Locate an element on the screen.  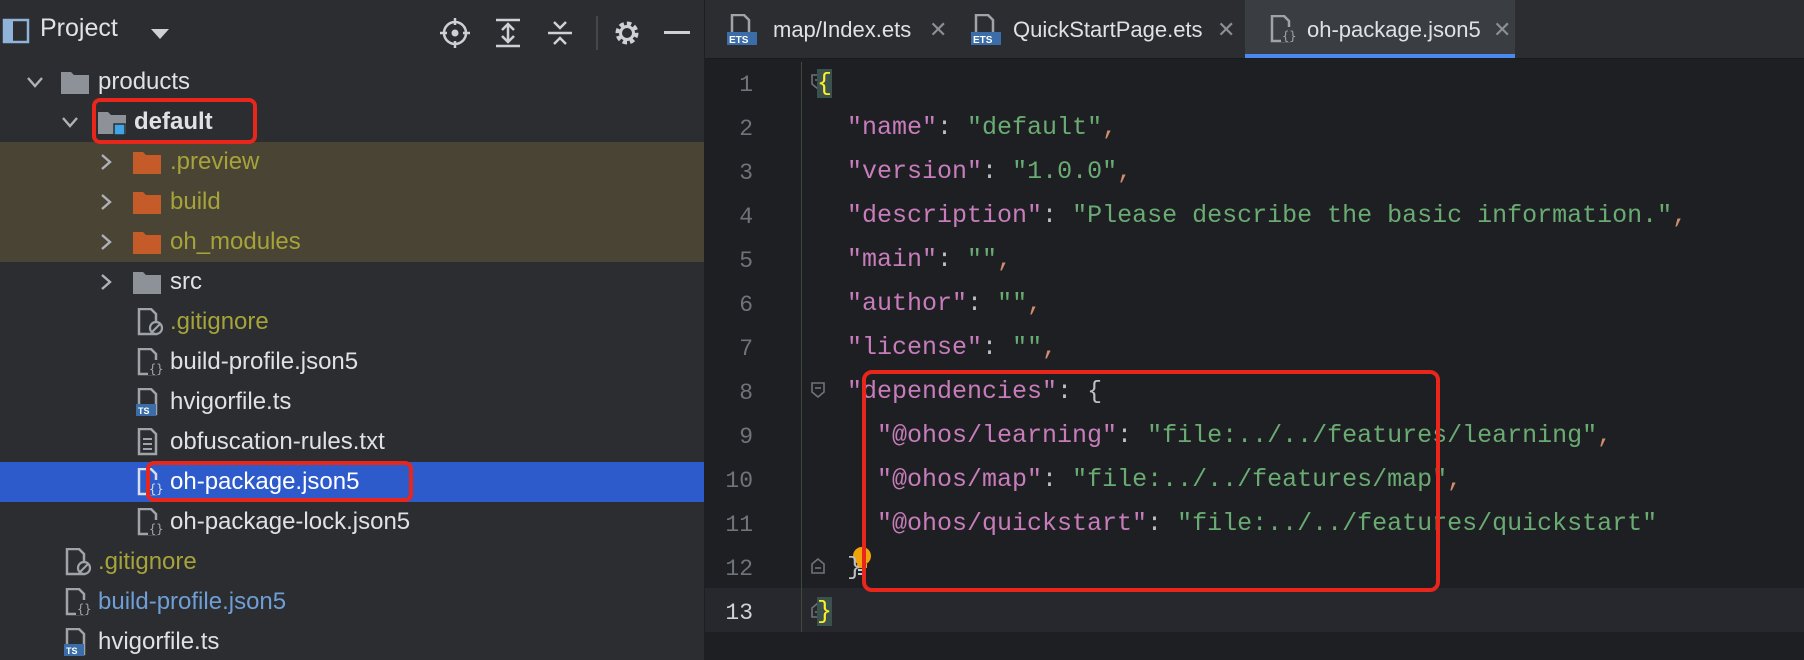
tree-item-oh-modules: oh_modules is located at coordinates (352, 242).